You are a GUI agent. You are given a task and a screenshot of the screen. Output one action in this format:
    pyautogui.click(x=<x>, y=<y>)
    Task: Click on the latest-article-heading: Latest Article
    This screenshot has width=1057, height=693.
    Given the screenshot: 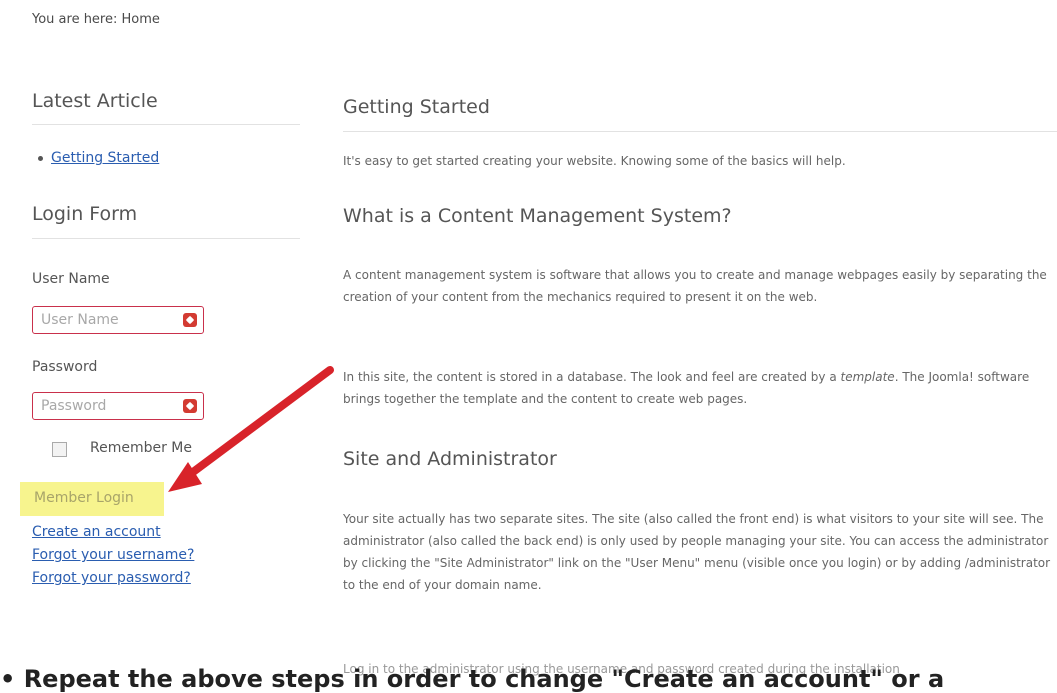 What is the action you would take?
    pyautogui.click(x=95, y=101)
    